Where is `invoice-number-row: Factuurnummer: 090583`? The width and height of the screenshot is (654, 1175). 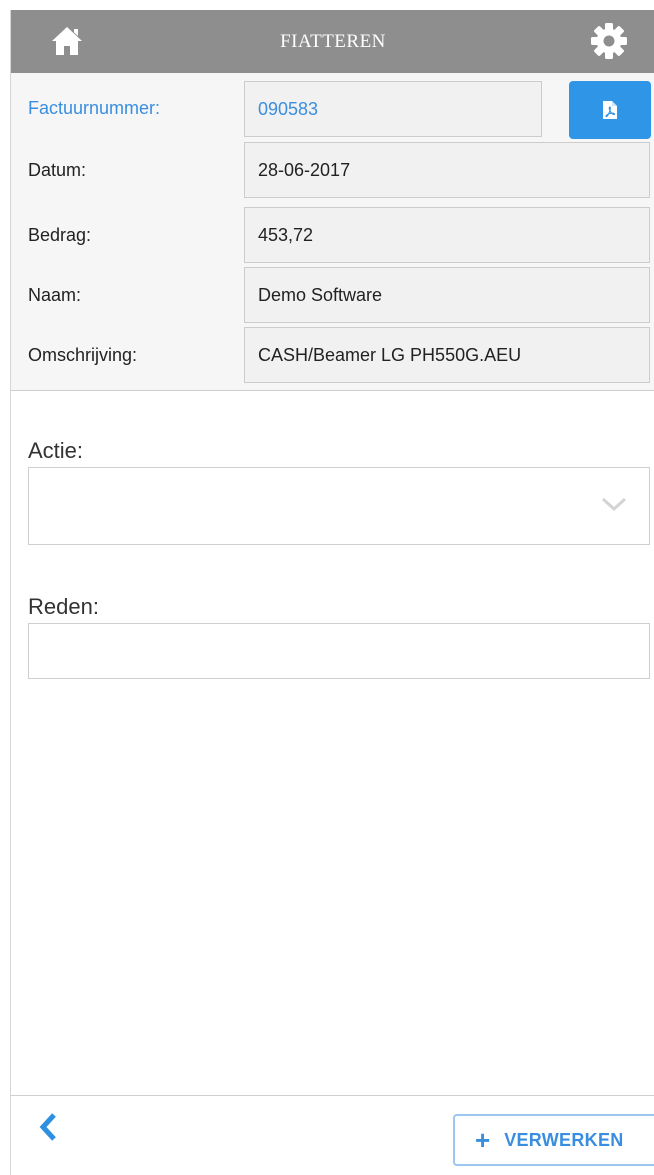 invoice-number-row: Factuurnummer: 090583 is located at coordinates (332, 109).